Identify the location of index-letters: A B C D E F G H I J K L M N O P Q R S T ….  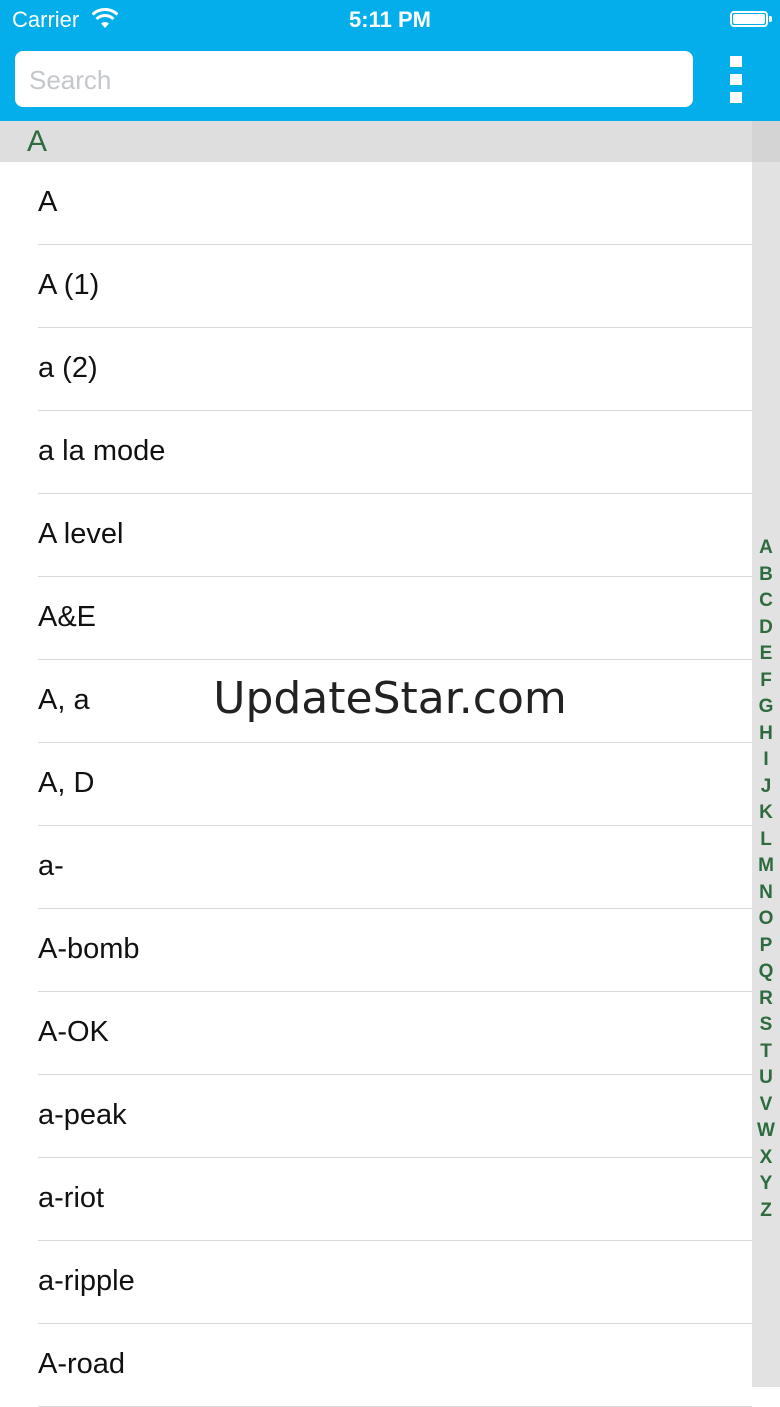
(766, 879).